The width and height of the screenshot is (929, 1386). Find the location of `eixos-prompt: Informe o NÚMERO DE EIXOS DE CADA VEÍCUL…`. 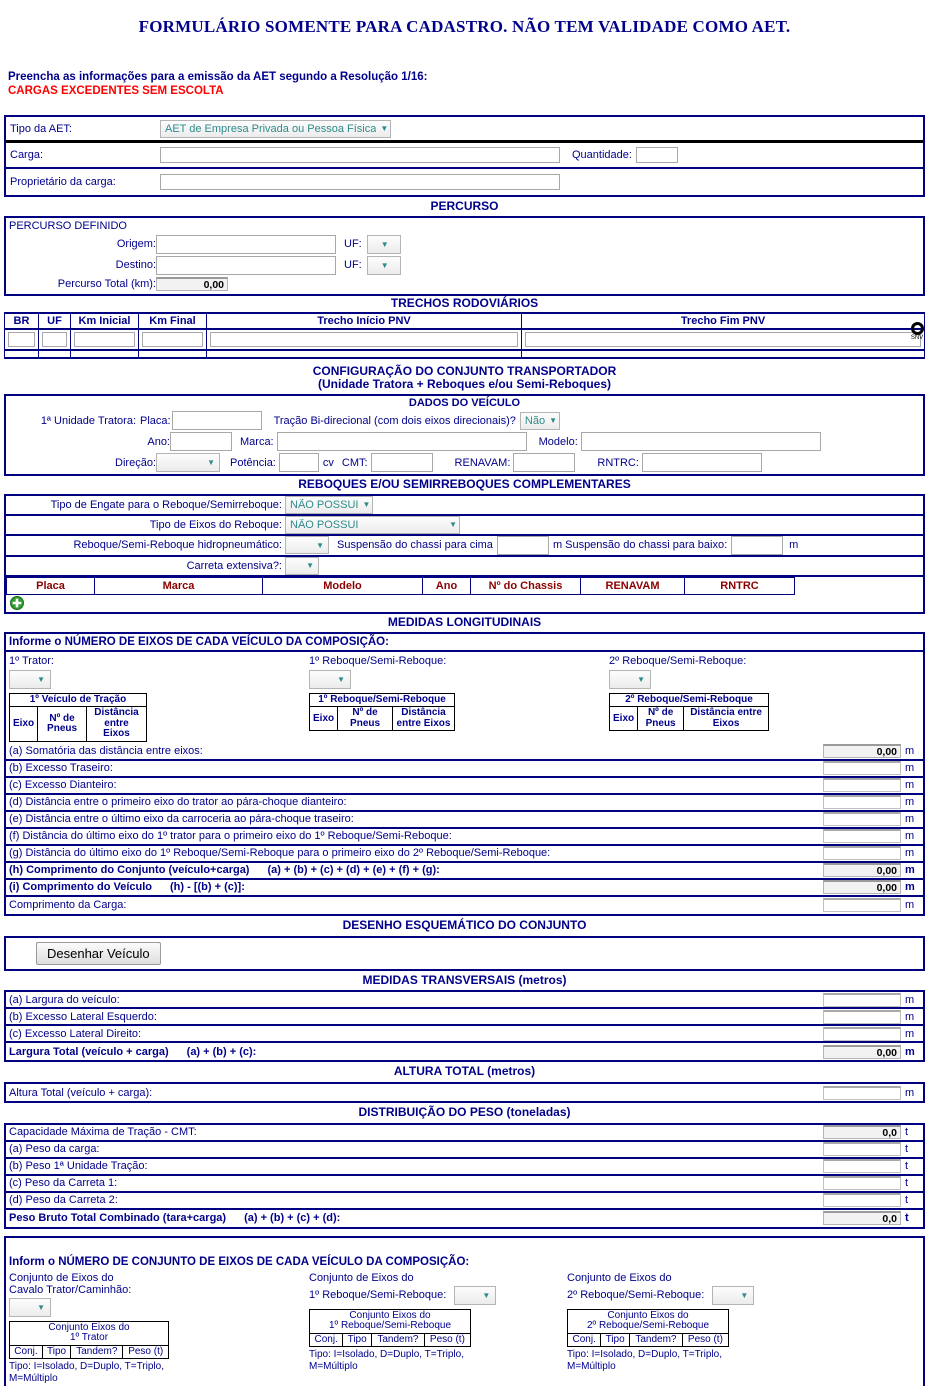

eixos-prompt: Informe o NÚMERO DE EIXOS DE CADA VEÍCUL… is located at coordinates (464, 643).